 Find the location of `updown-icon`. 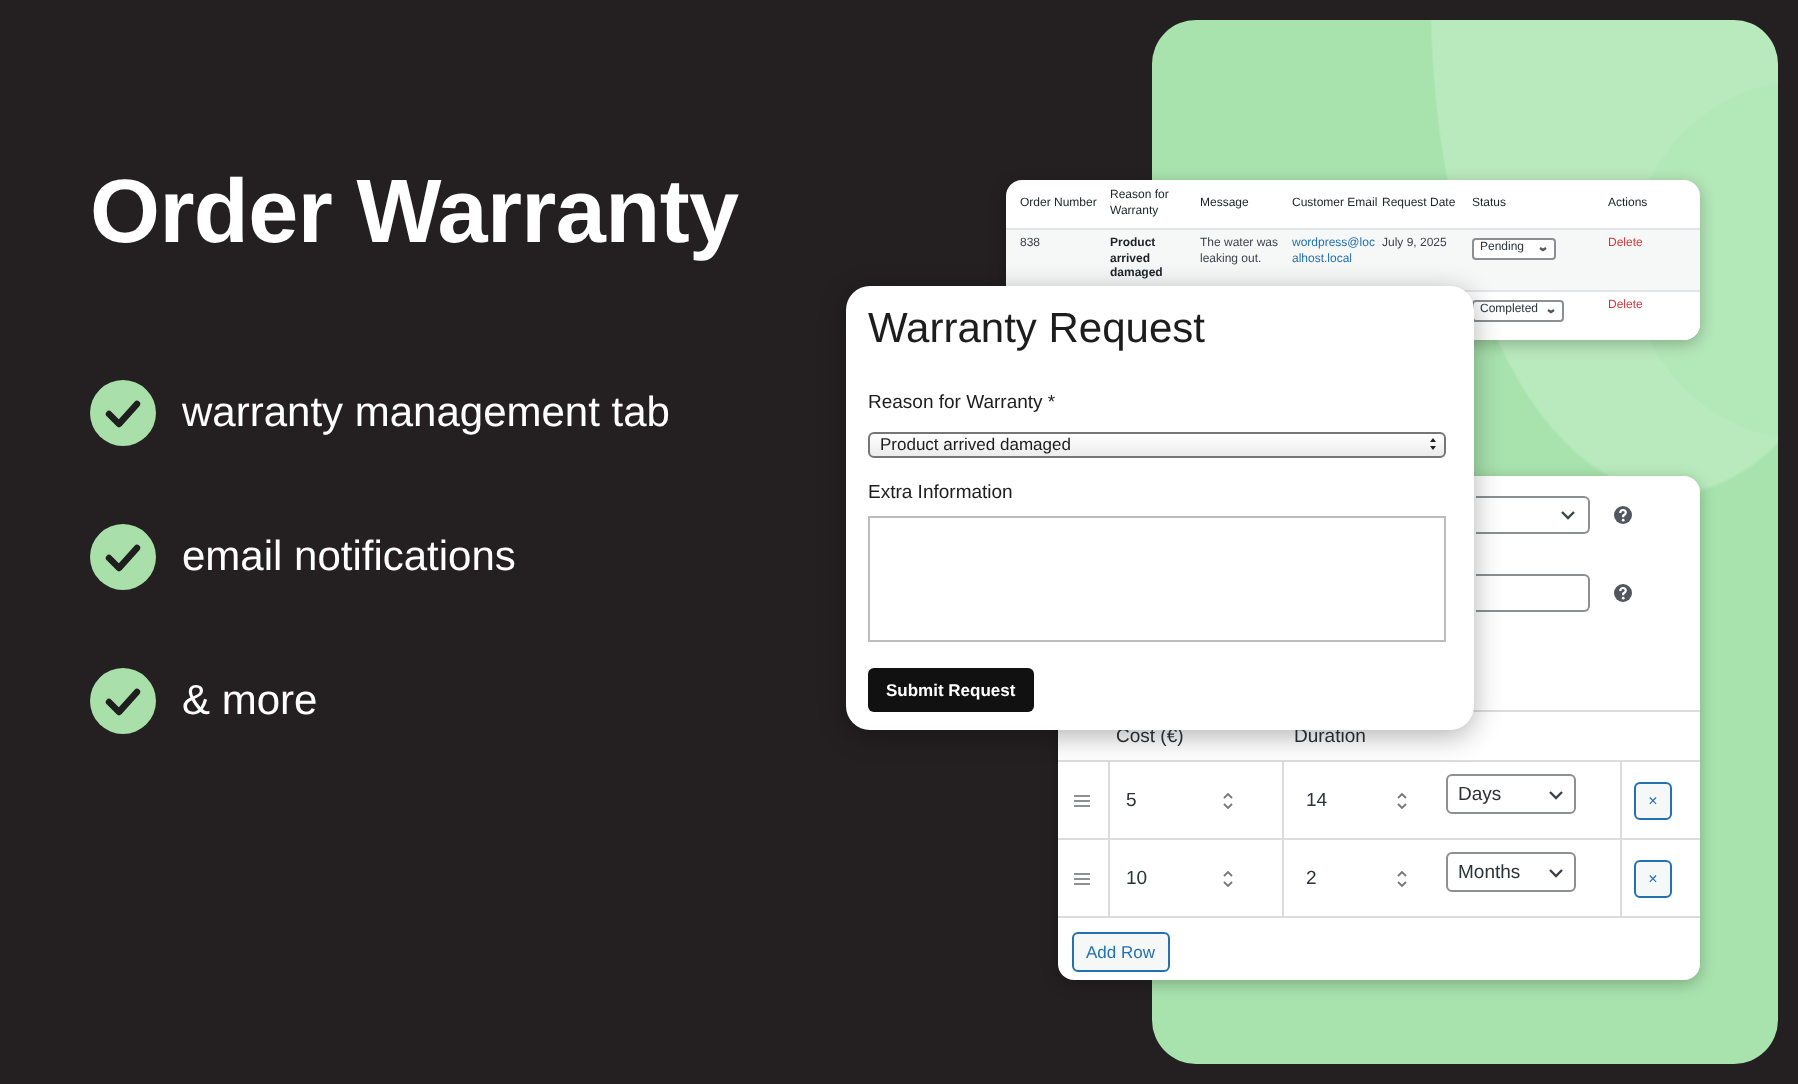

updown-icon is located at coordinates (1433, 444).